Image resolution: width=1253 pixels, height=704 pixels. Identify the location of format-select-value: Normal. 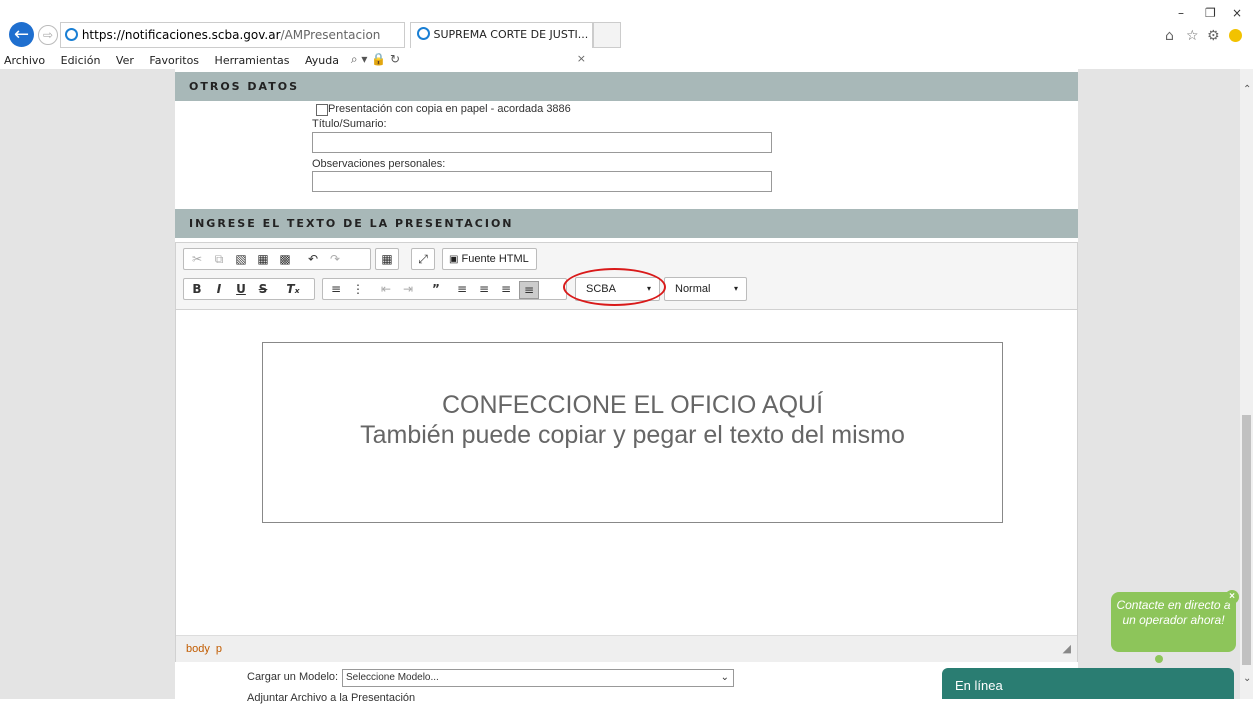
(693, 289).